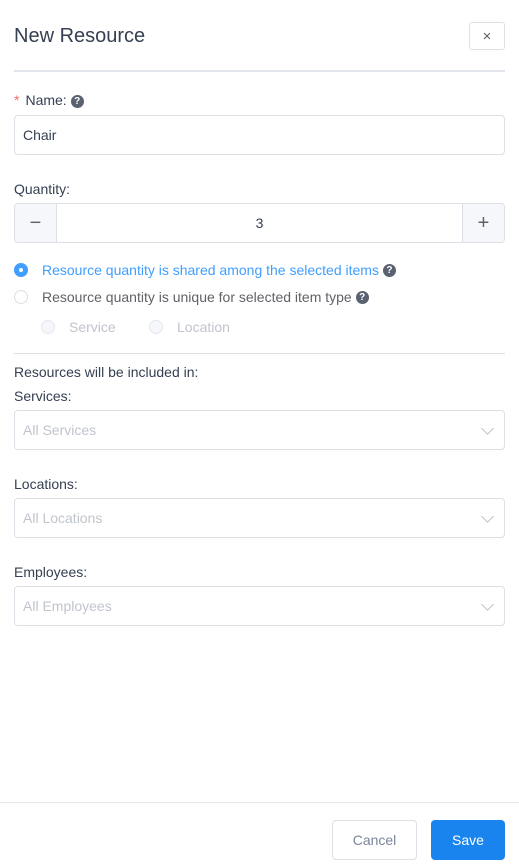  I want to click on radio-service: Service, so click(78, 327).